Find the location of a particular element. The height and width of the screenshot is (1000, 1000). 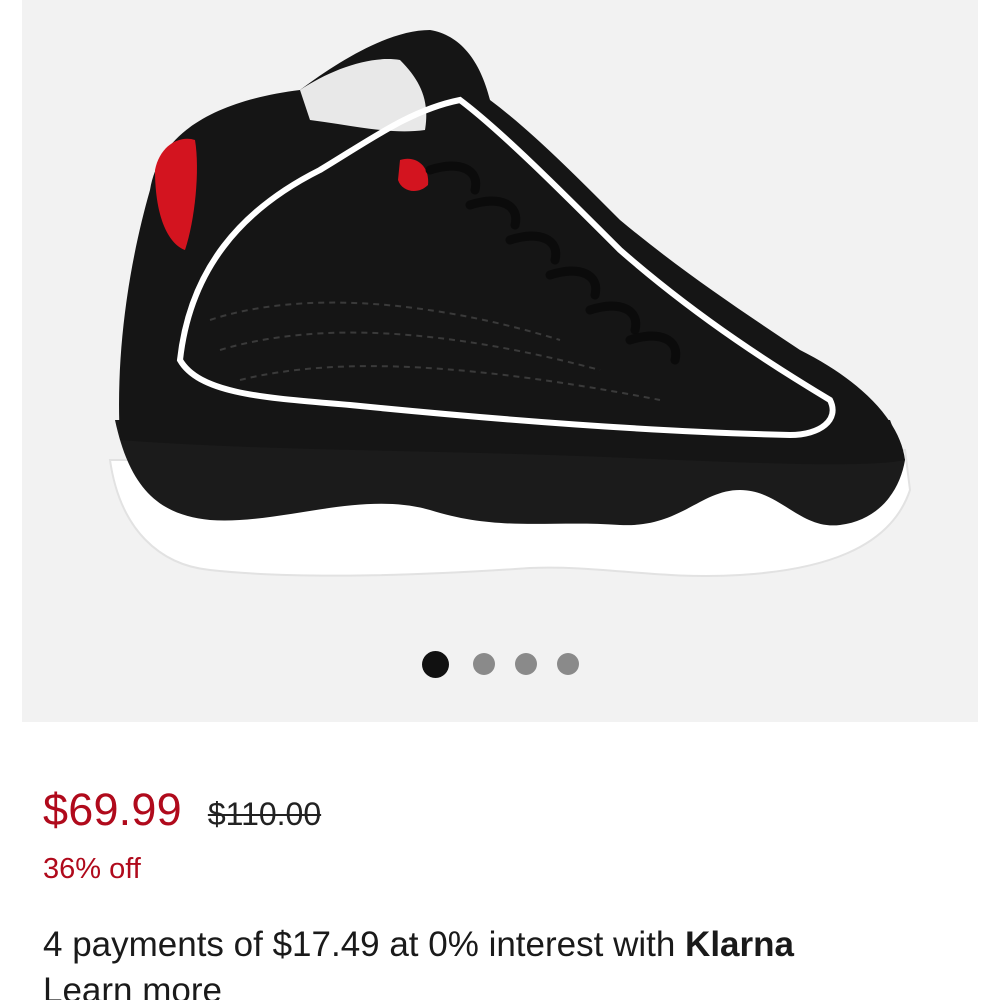

klarna-logo: Klarna is located at coordinates (739, 944).